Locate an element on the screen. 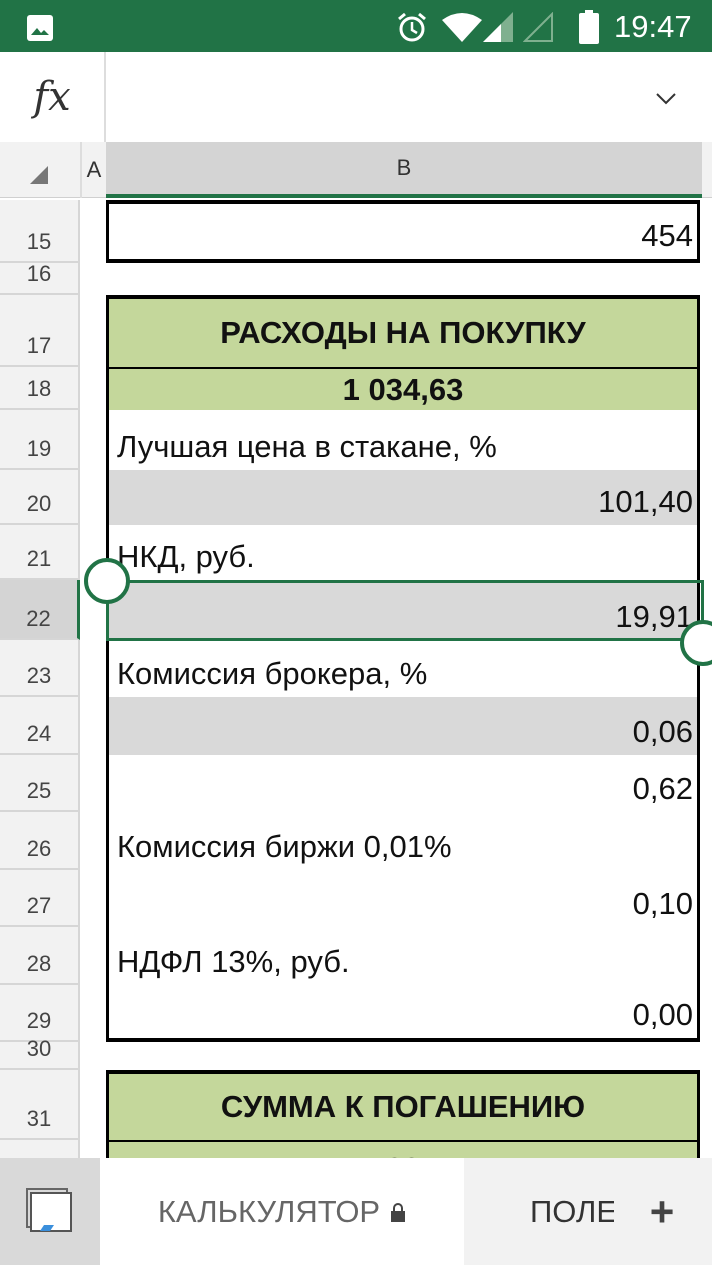 The image size is (712, 1265). row-header-26: 26 is located at coordinates (40, 841).